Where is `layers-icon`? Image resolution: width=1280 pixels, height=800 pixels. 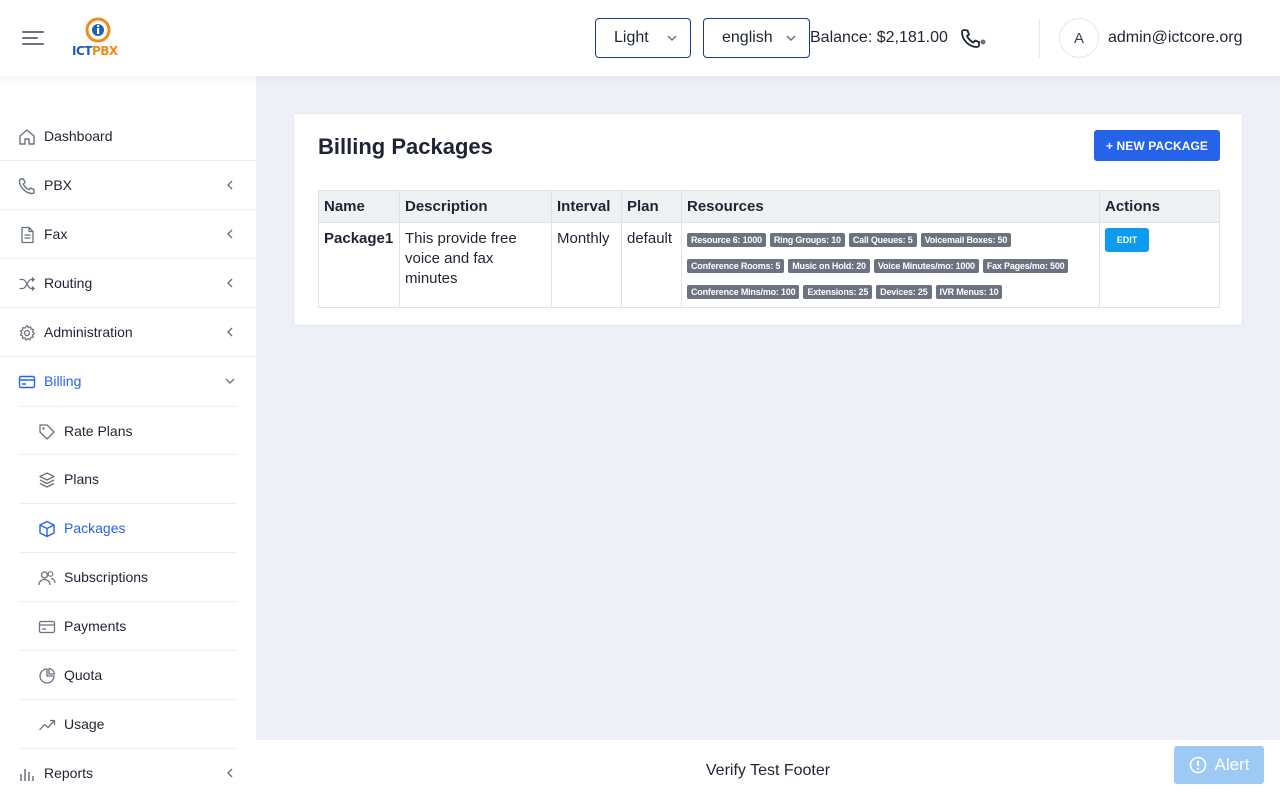
layers-icon is located at coordinates (47, 480).